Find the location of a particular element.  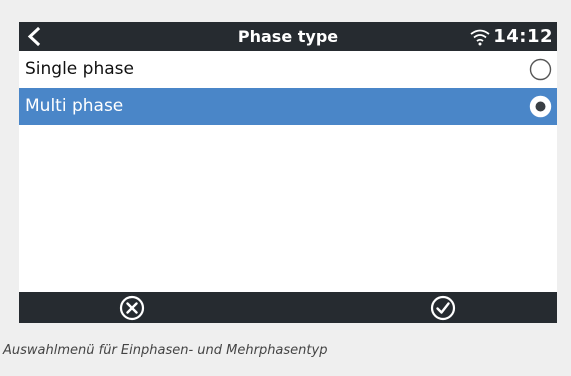

cancel-circle-x-icon is located at coordinates (132, 308).